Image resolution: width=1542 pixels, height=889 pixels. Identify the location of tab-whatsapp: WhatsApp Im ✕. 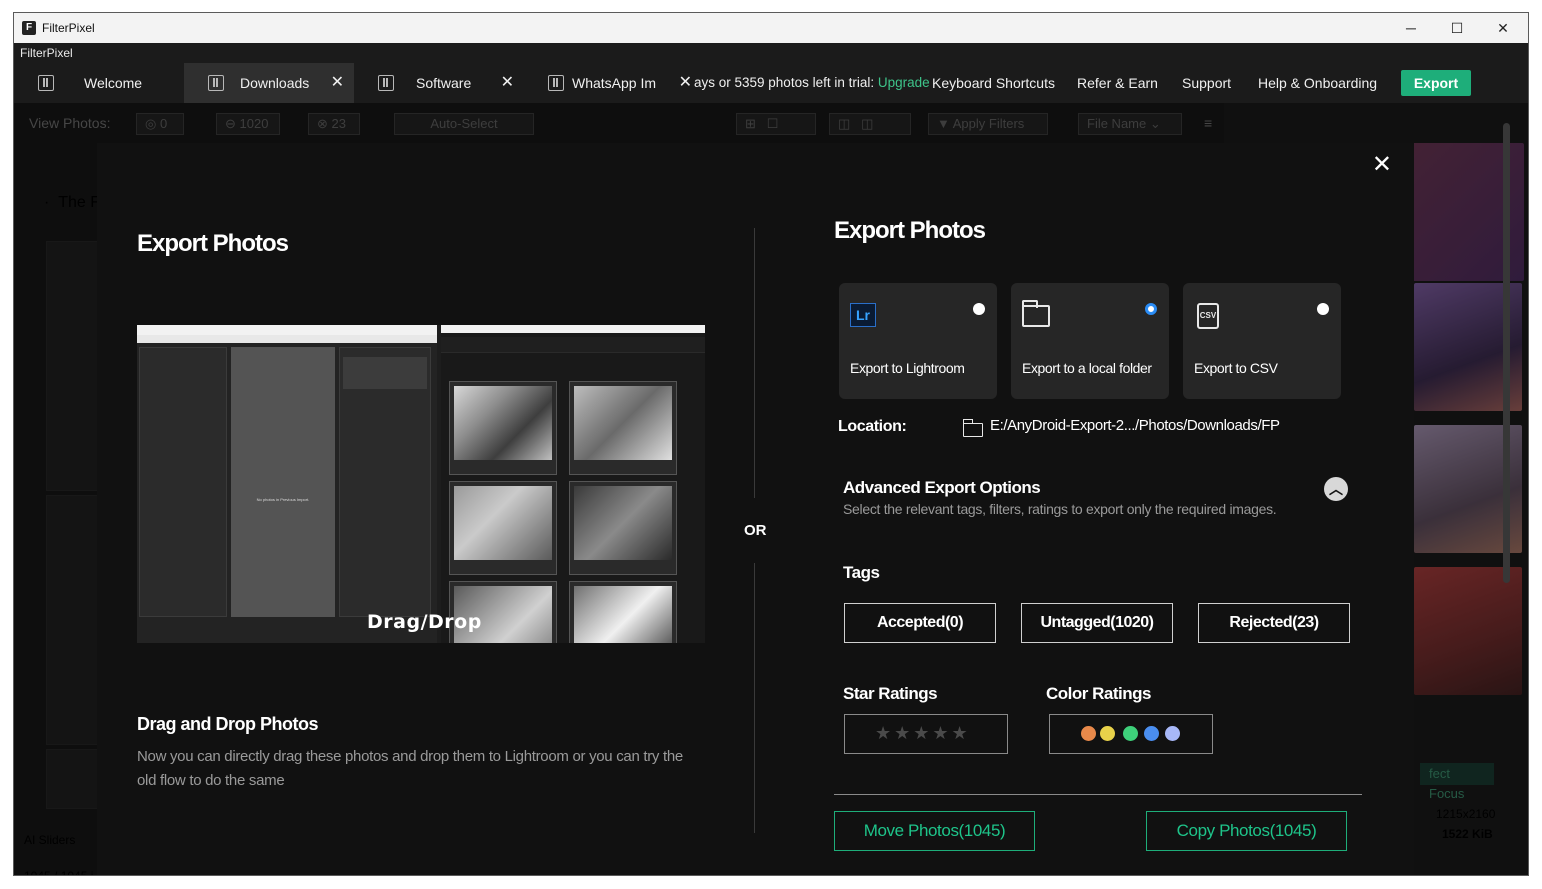
(609, 83).